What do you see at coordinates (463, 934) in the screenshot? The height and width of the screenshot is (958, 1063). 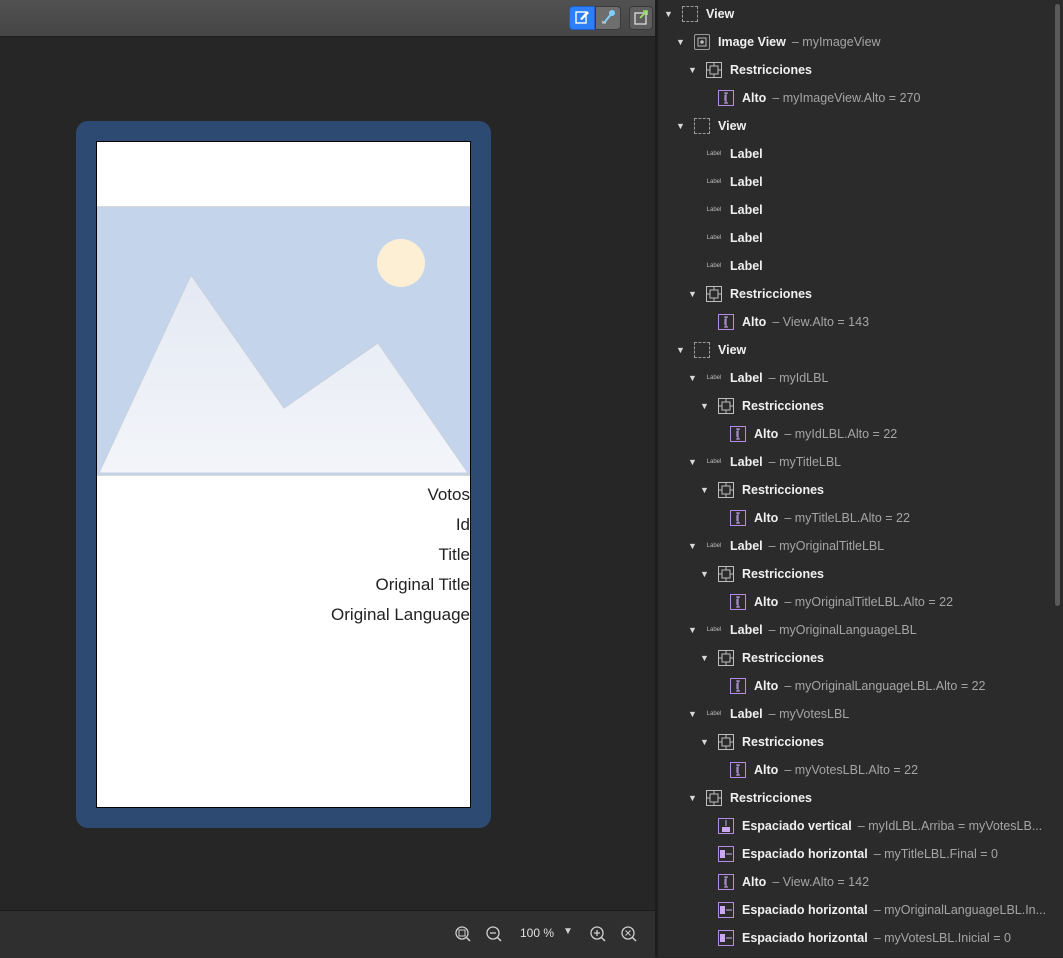 I see `zoom-to-fit-icon` at bounding box center [463, 934].